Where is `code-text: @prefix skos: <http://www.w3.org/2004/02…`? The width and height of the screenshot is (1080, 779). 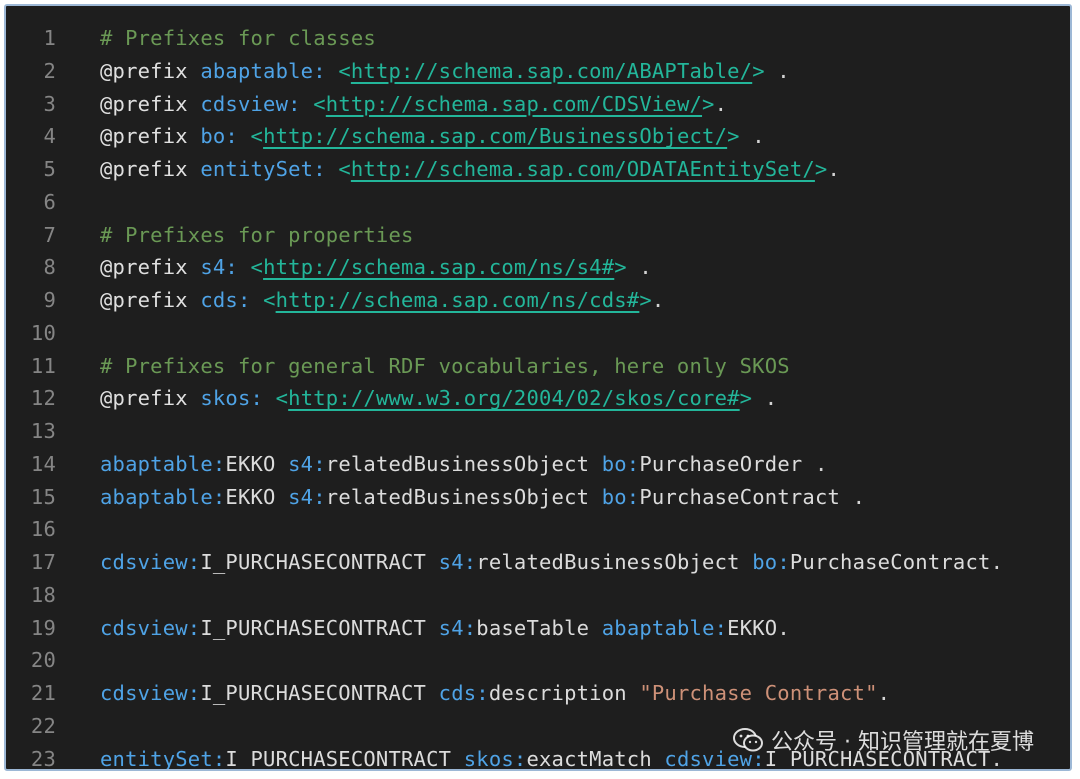
code-text: @prefix skos: <http://www.w3.org/2004/02… is located at coordinates (438, 398).